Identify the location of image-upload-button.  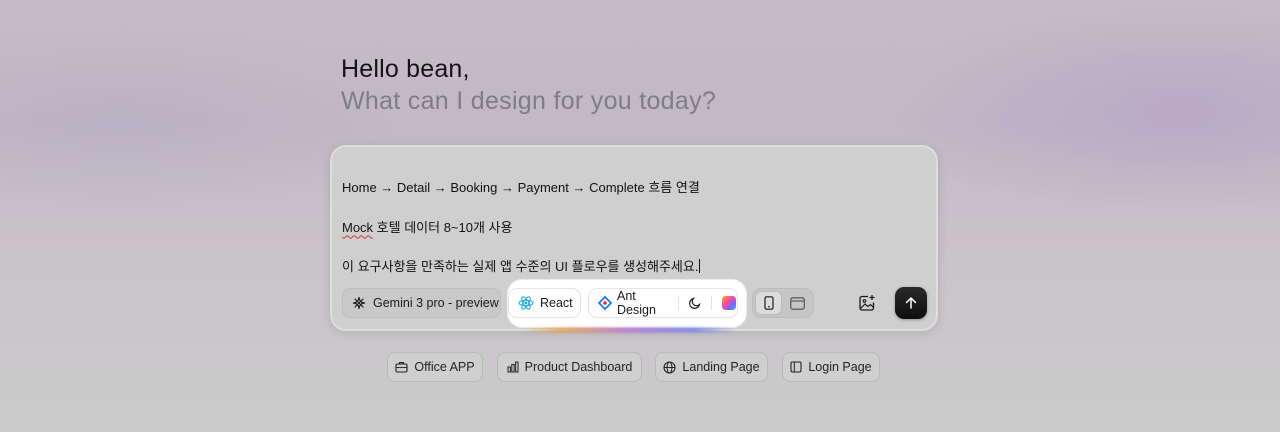
(867, 303).